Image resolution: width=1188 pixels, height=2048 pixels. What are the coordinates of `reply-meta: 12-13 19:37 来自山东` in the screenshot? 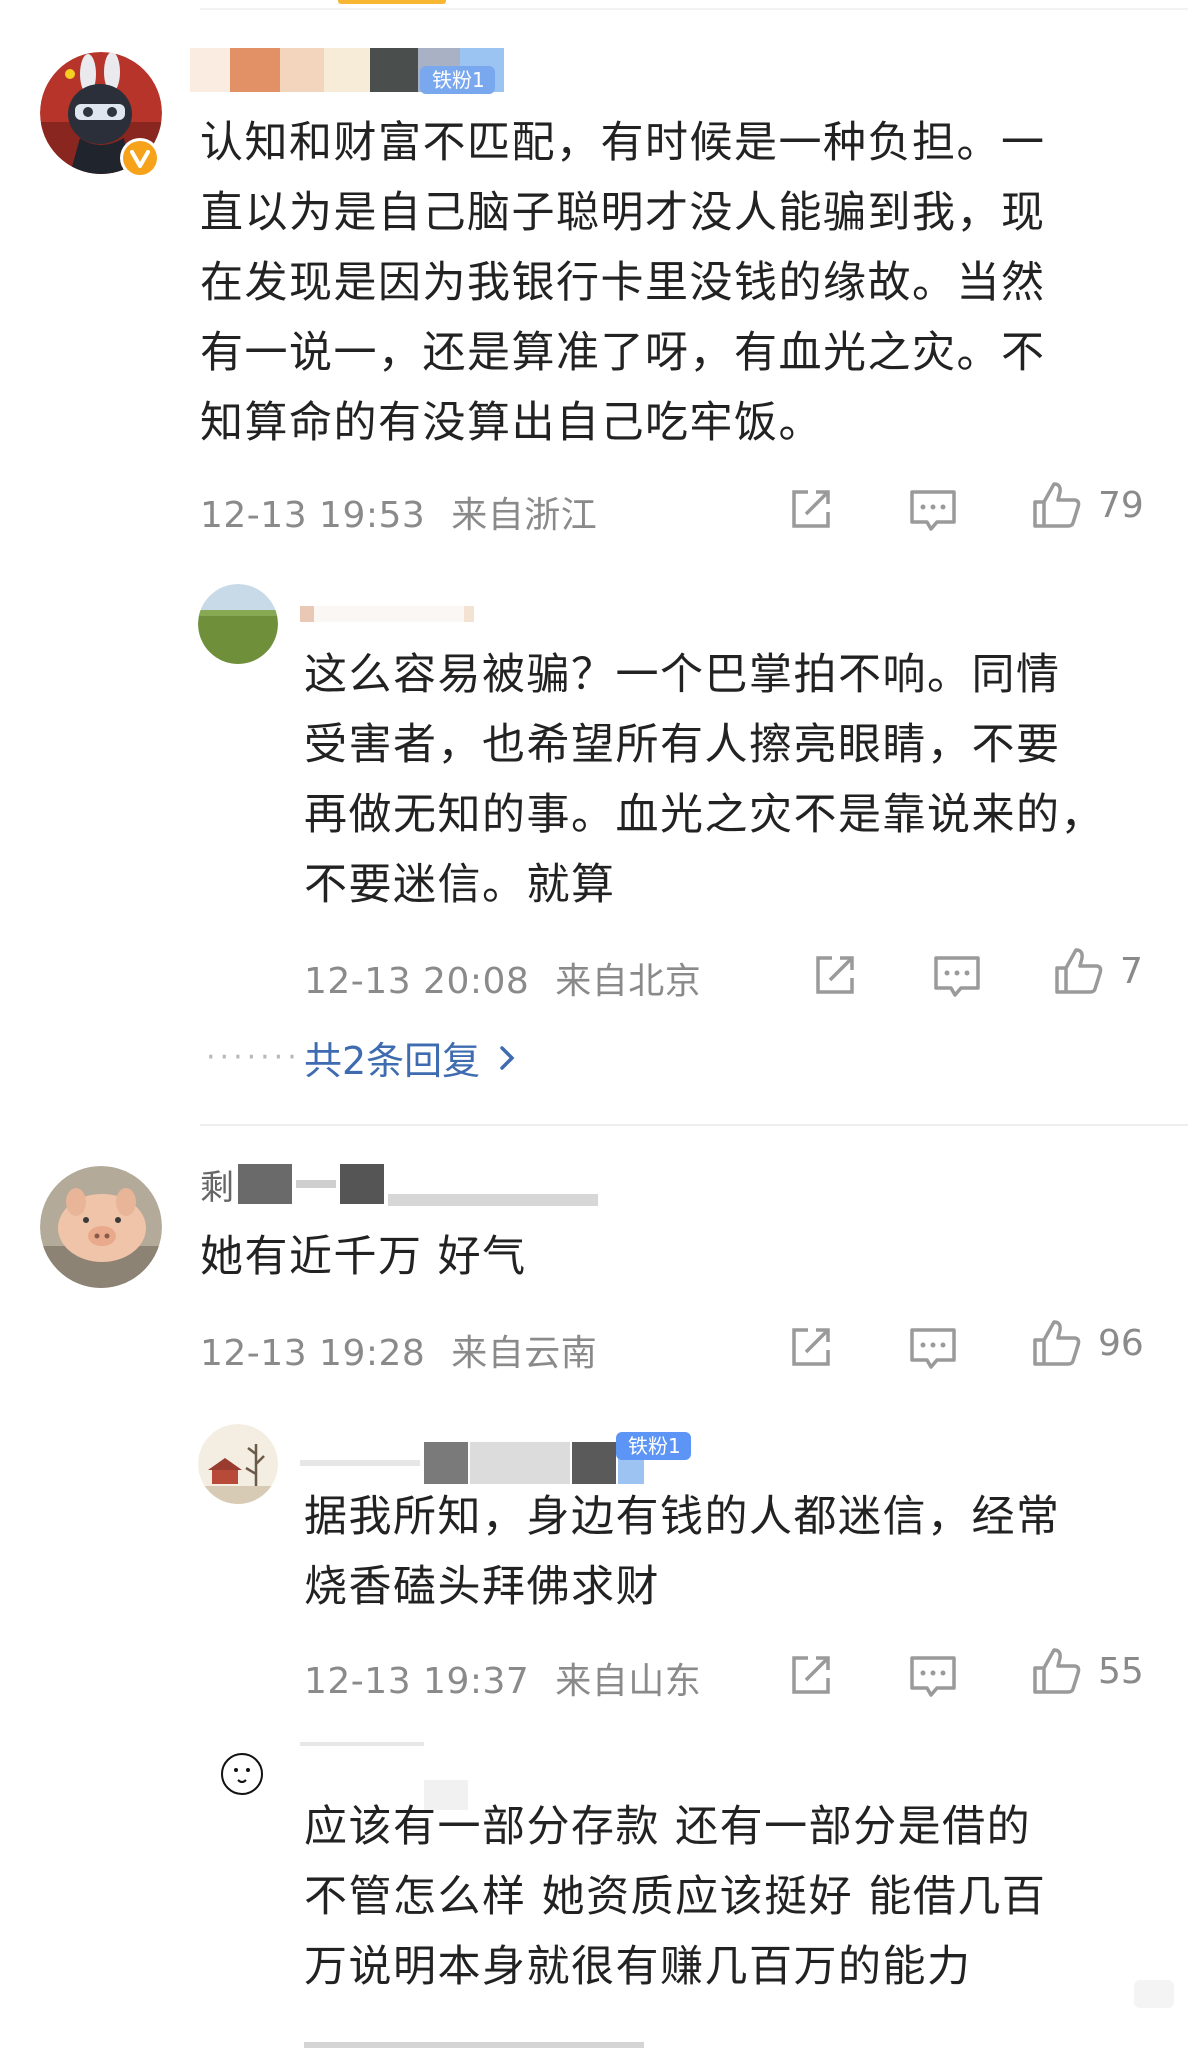 It's located at (502, 1678).